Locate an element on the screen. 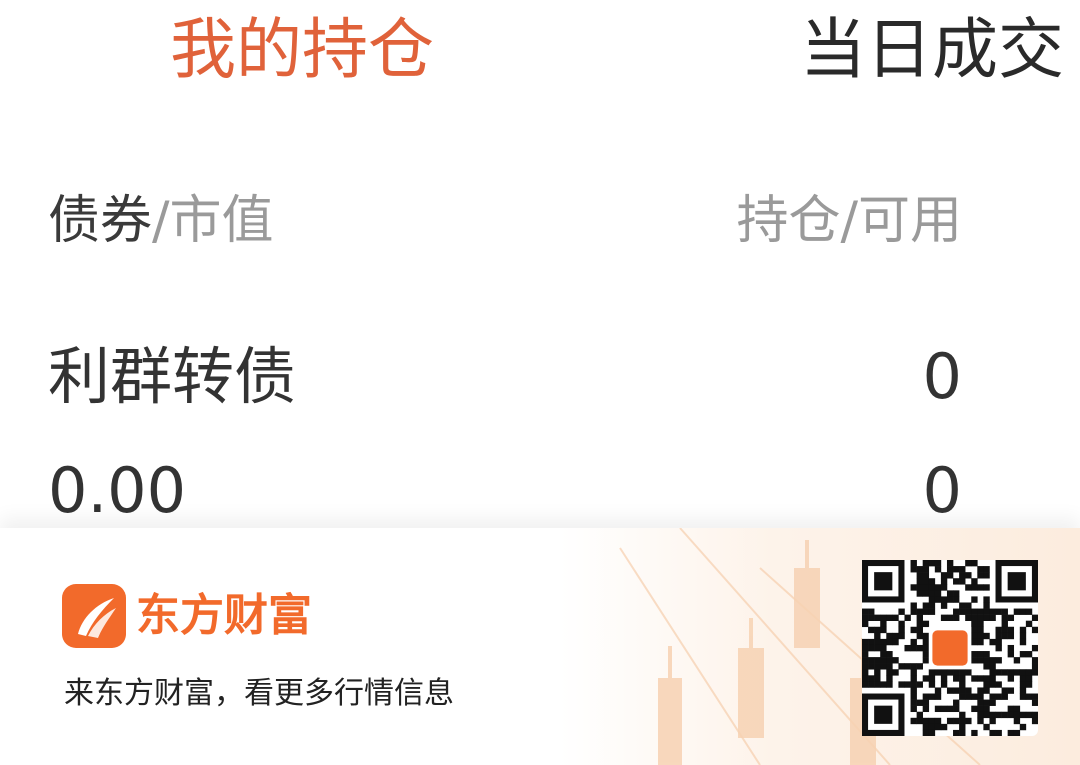 The height and width of the screenshot is (765, 1080). qr-code-icon is located at coordinates (950, 648).